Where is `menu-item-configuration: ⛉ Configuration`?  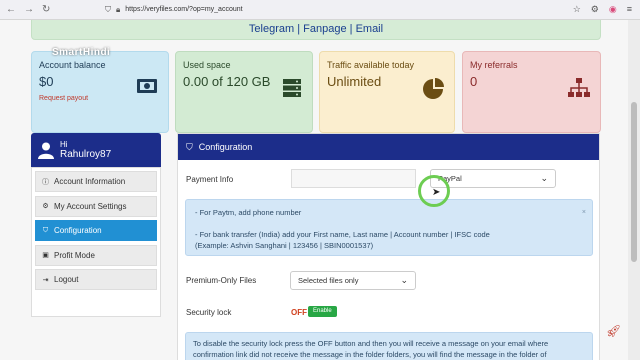
menu-item-configuration: ⛉ Configuration is located at coordinates (96, 230).